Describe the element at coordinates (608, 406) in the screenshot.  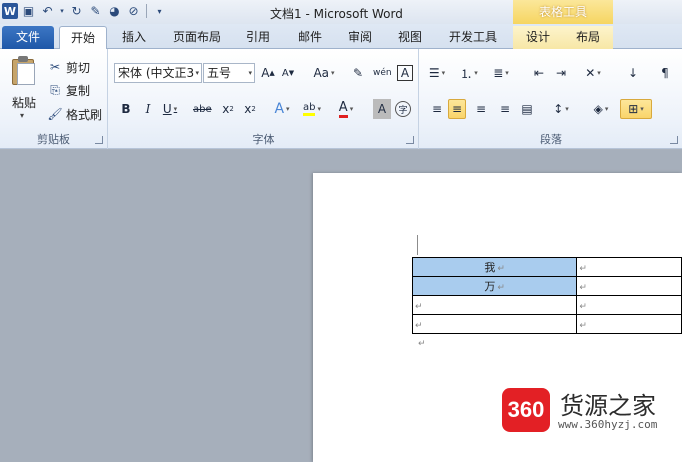
I see `watermark-name: 货源之家` at that location.